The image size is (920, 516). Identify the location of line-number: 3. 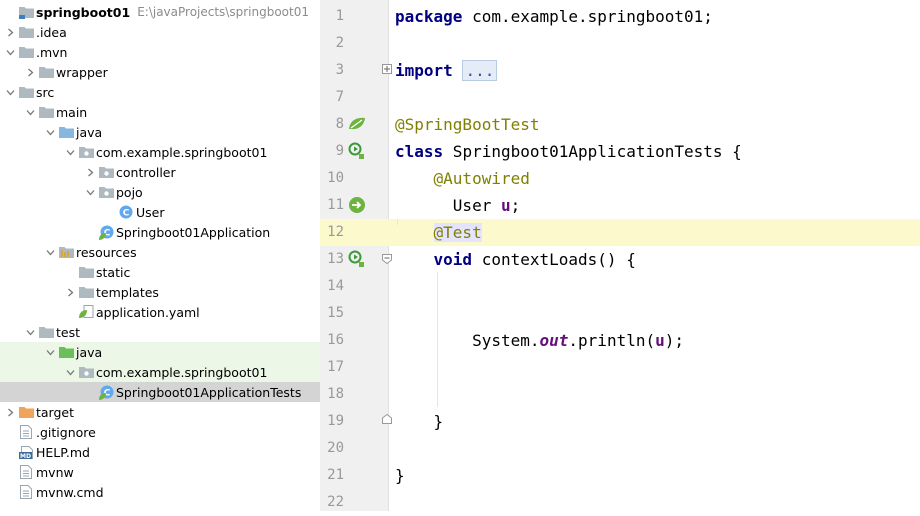
(339, 70).